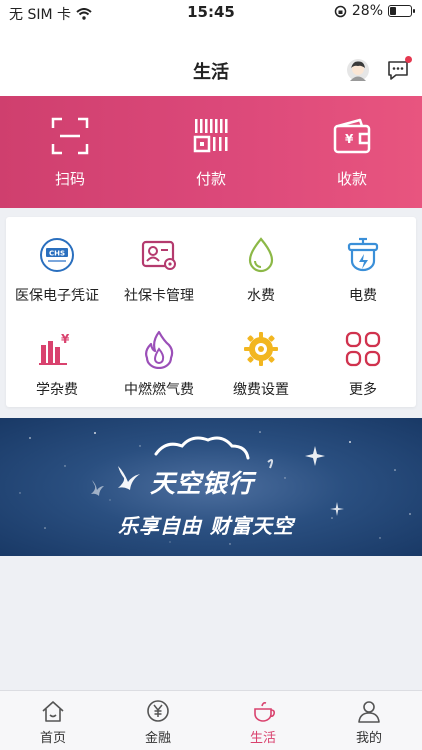 Image resolution: width=422 pixels, height=750 pixels. I want to click on tab-finance: 金融, so click(158, 722).